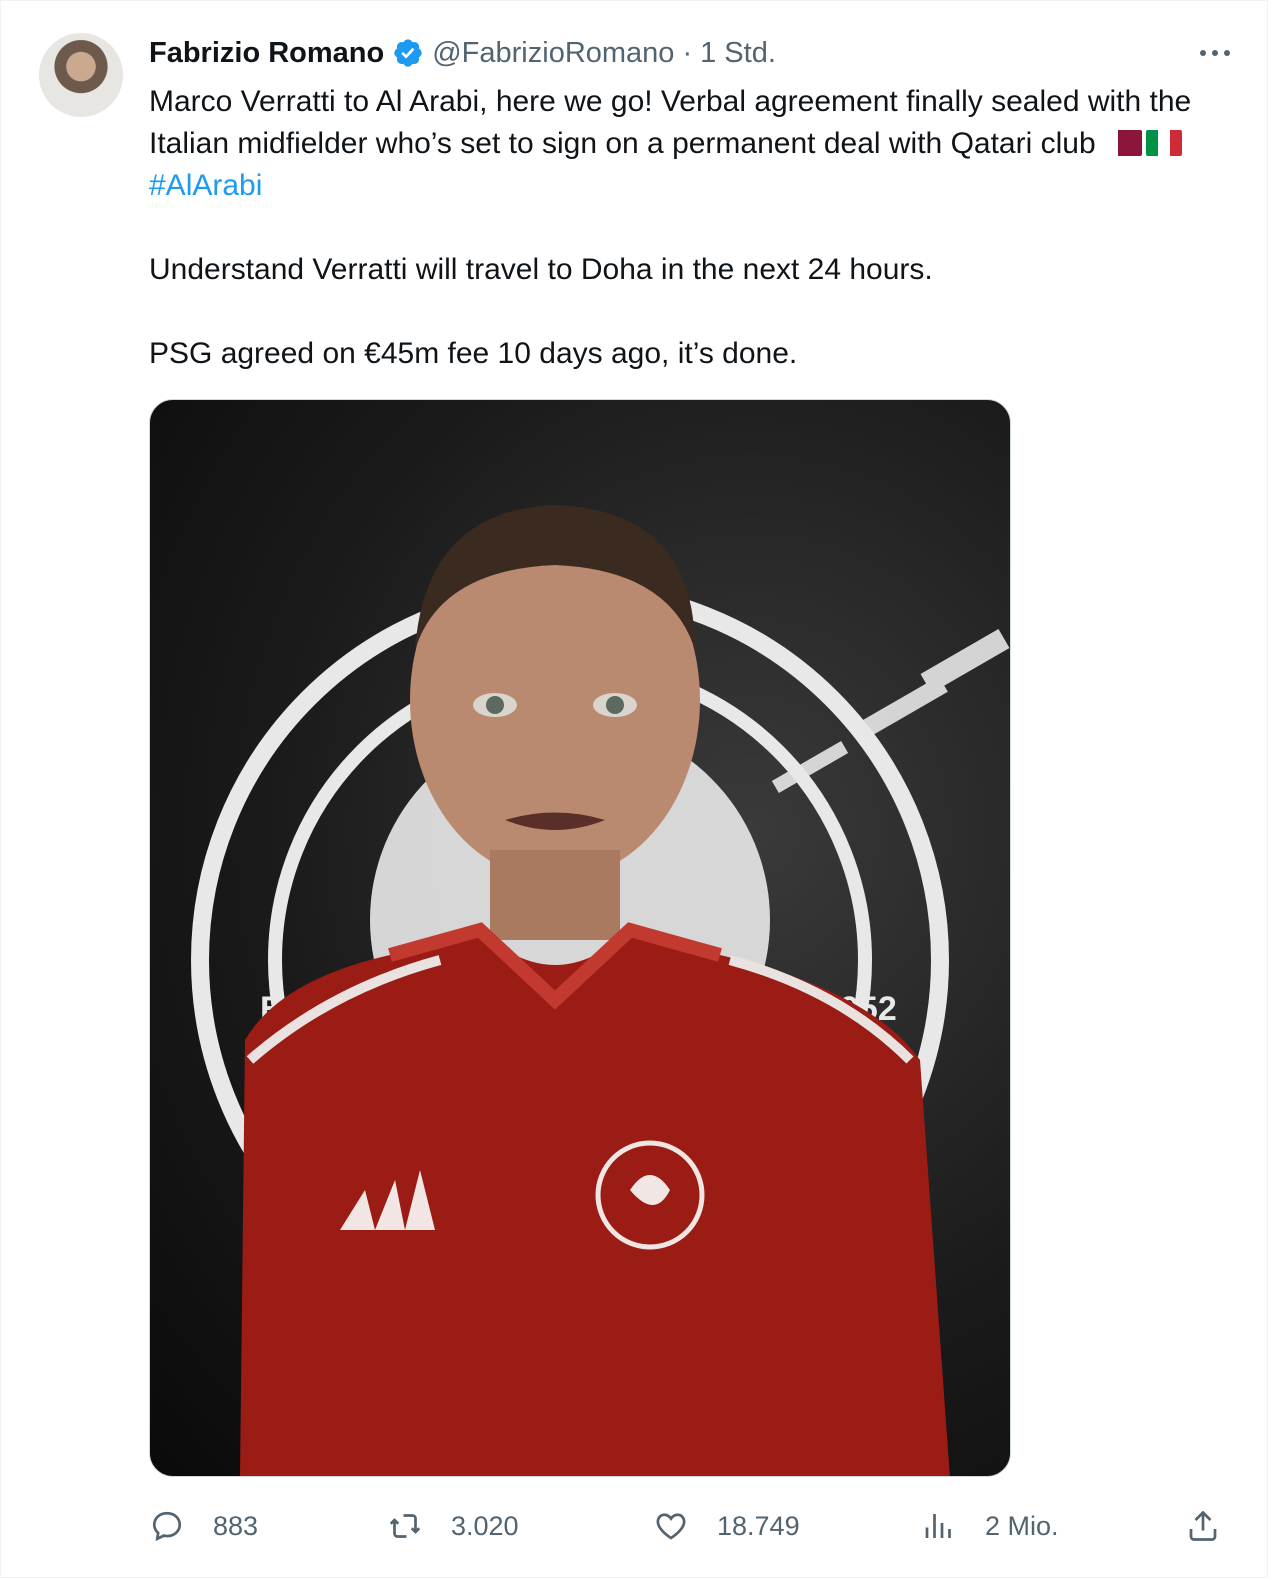 This screenshot has width=1278, height=1580. I want to click on retweet-icon, so click(405, 1526).